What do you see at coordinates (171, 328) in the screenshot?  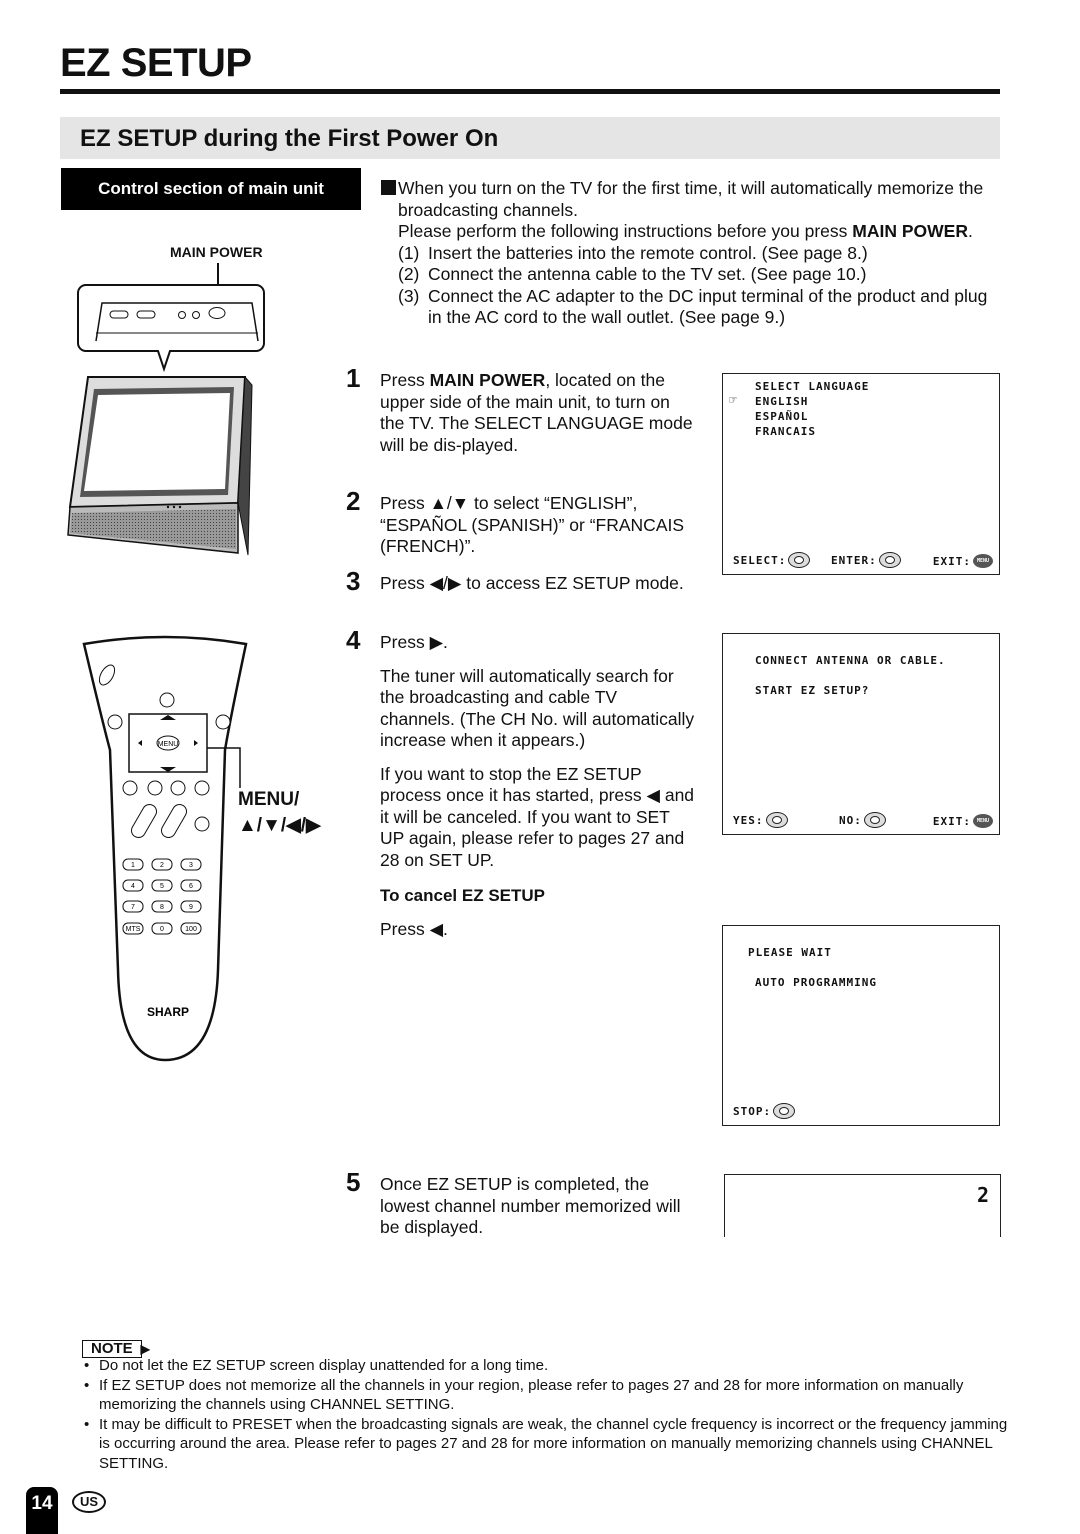 I see `control-panel-callout` at bounding box center [171, 328].